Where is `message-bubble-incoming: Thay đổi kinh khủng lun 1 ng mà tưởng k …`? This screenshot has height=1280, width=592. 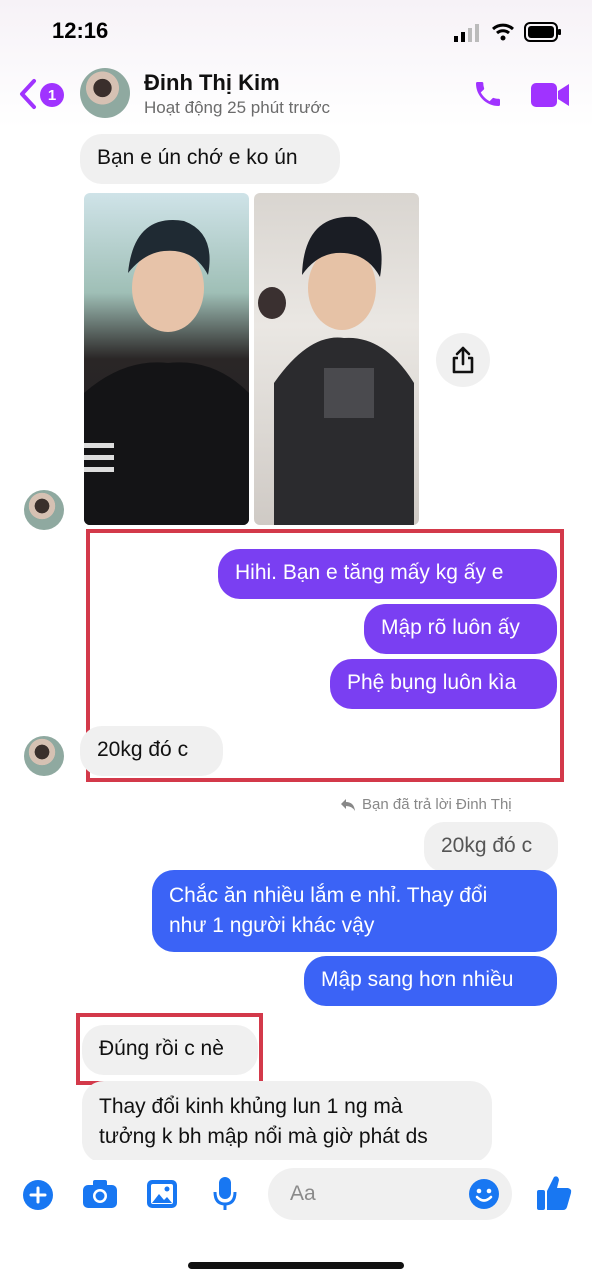 message-bubble-incoming: Thay đổi kinh khủng lun 1 ng mà tưởng k … is located at coordinates (287, 1122).